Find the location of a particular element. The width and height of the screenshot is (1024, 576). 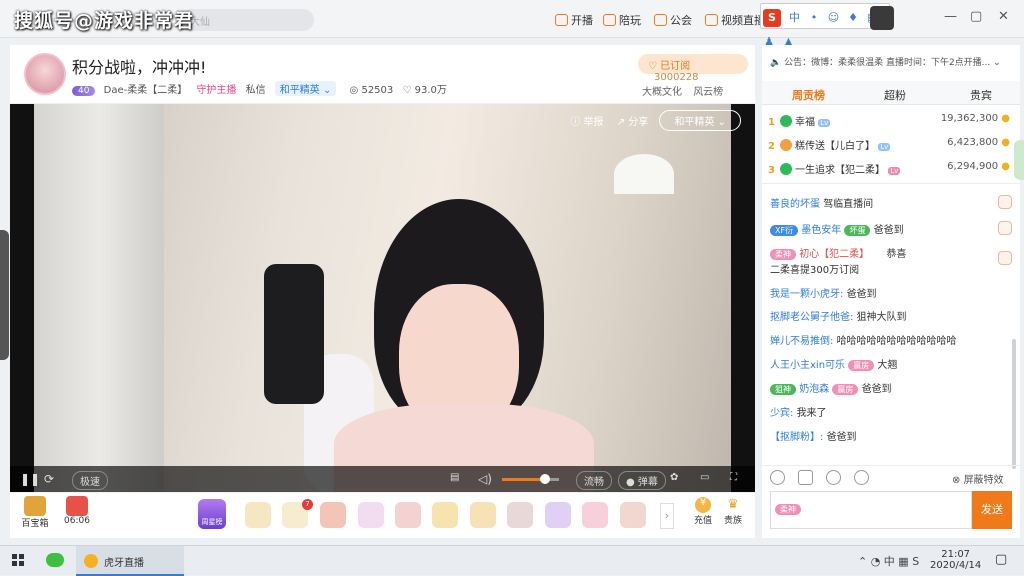

web-fullscreen-icon: ▭ is located at coordinates (704, 477).